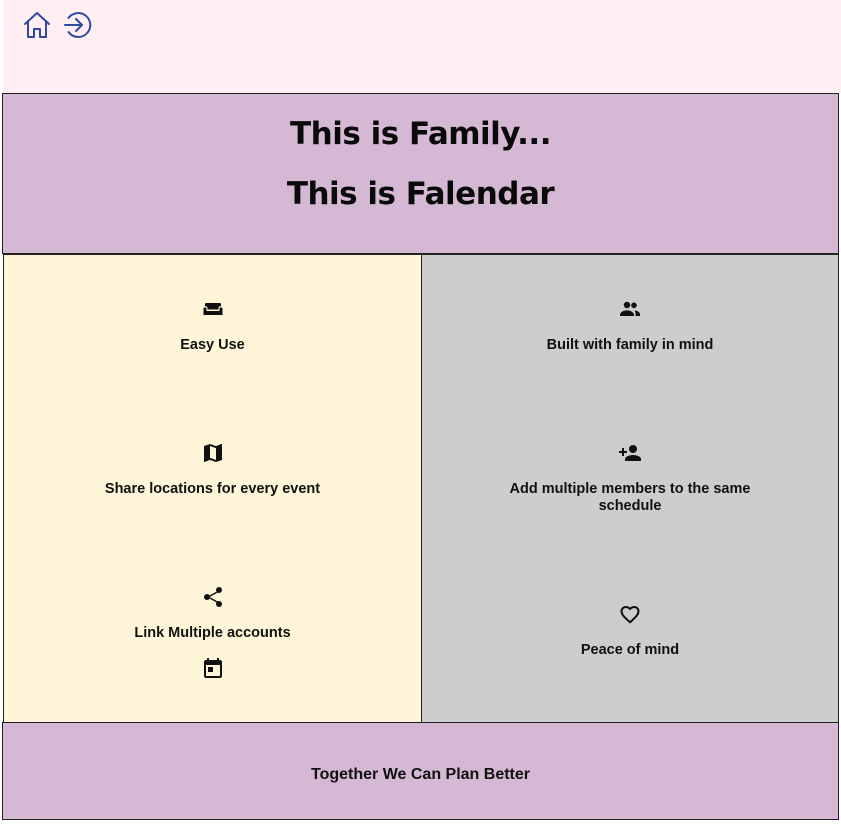  I want to click on group-icon, so click(630, 309).